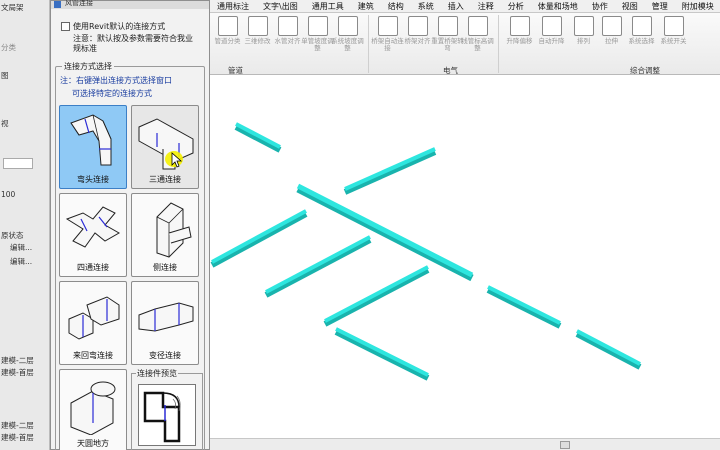 The image size is (720, 450). What do you see at coordinates (611, 26) in the screenshot?
I see `stretch-icon` at bounding box center [611, 26].